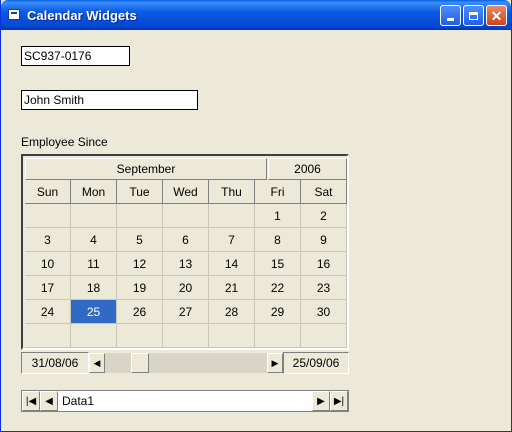  Describe the element at coordinates (94, 192) in the screenshot. I see `weekday-header: Mon` at that location.